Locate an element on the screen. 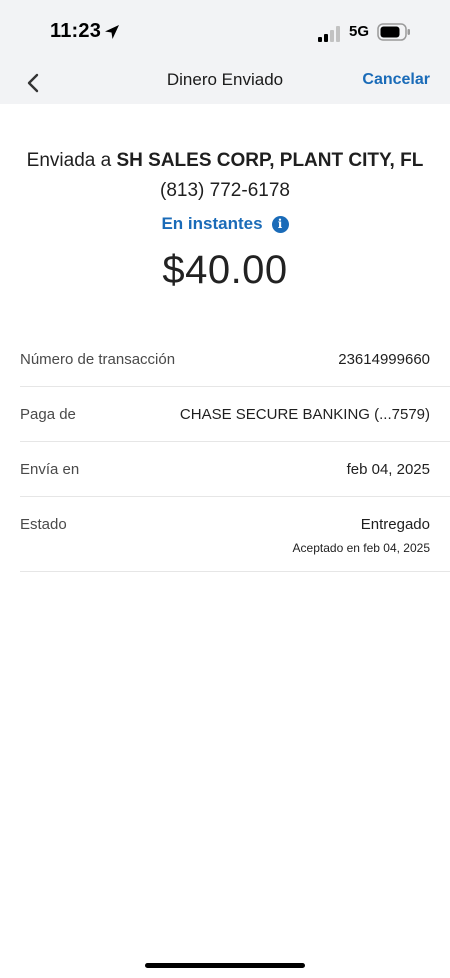  status-bar: 11:23 5G is located at coordinates (225, 31).